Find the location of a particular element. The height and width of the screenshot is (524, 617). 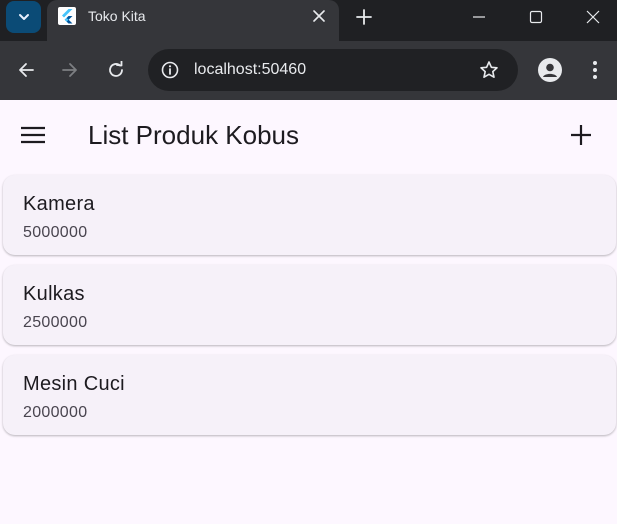

info-icon is located at coordinates (170, 70).